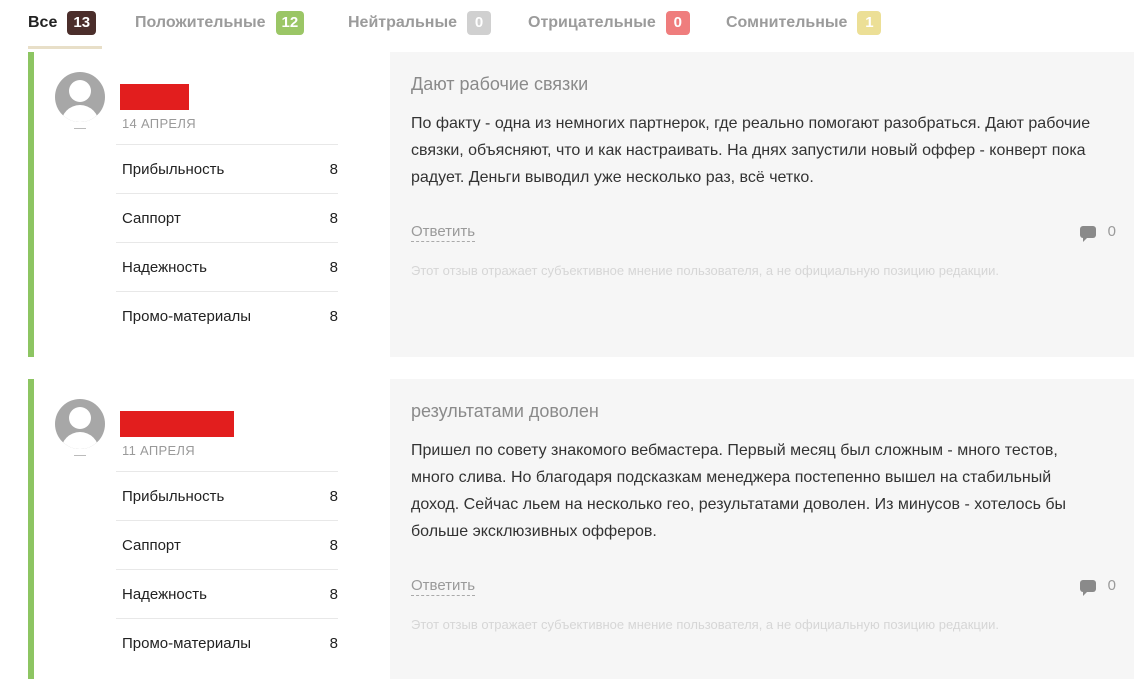 This screenshot has width=1134, height=679. I want to click on tab-negative: Отрицательные 0, so click(609, 23).